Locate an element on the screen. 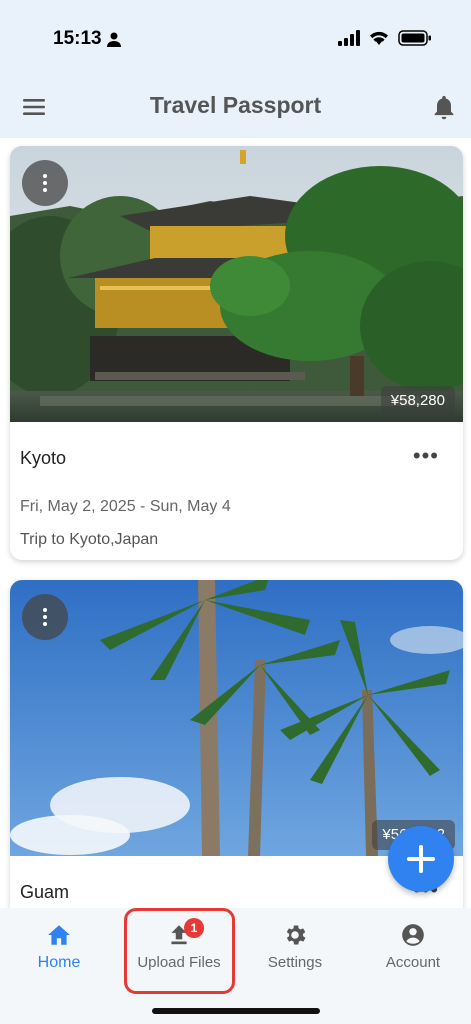  status-time: 15:13 is located at coordinates (77, 38).